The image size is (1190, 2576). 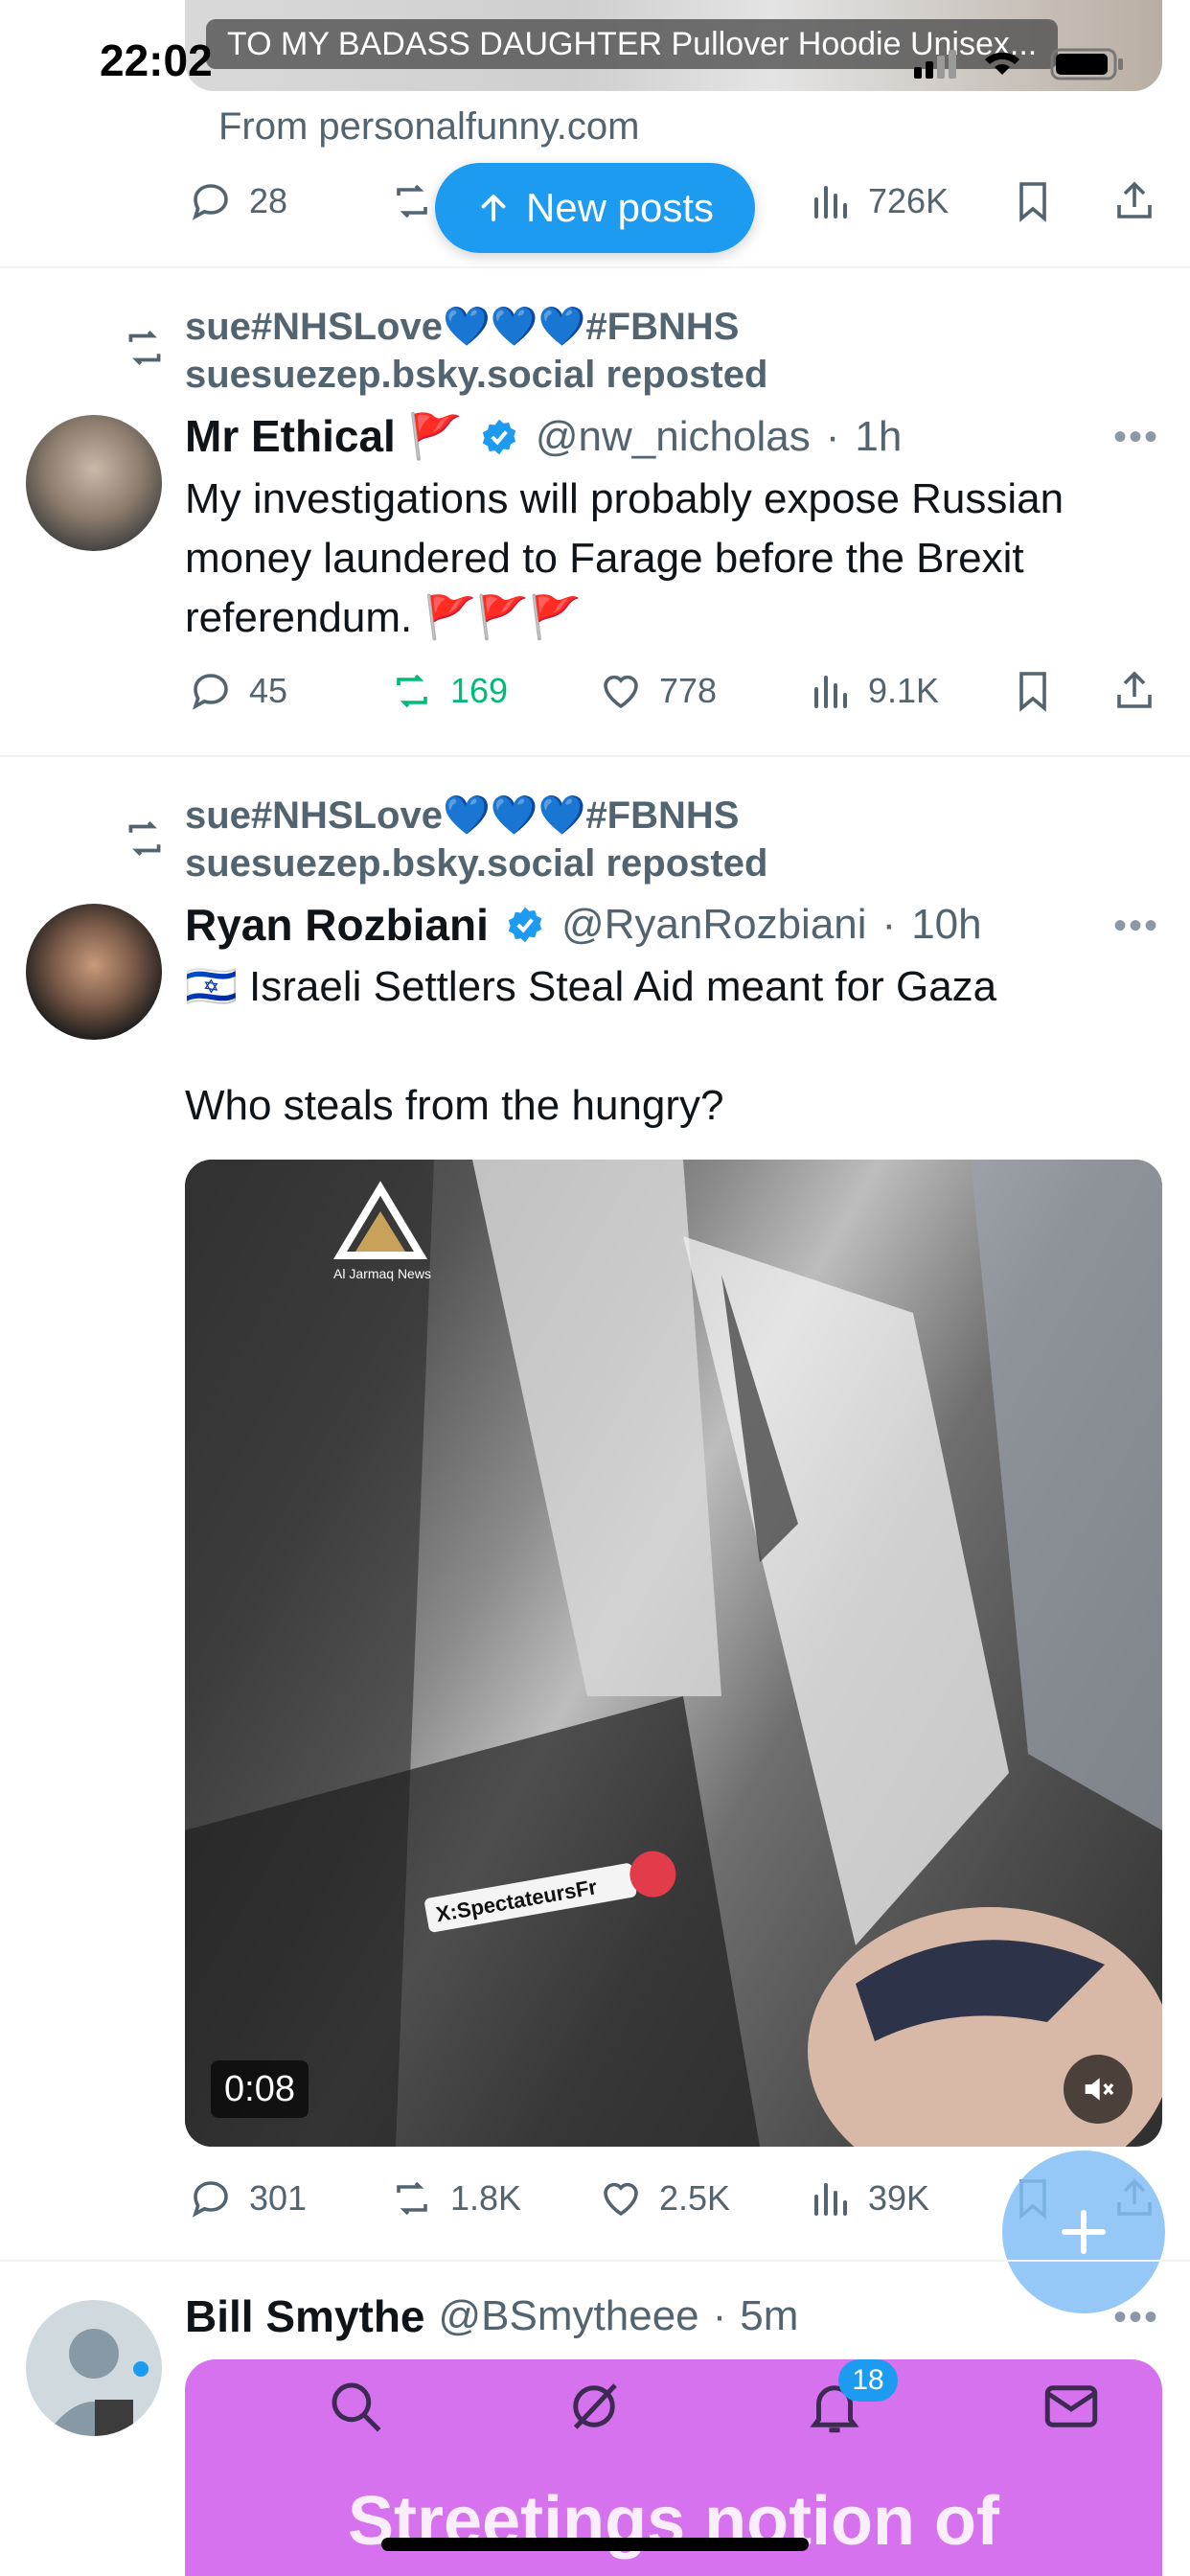 What do you see at coordinates (1002, 63) in the screenshot?
I see `wifi-icon` at bounding box center [1002, 63].